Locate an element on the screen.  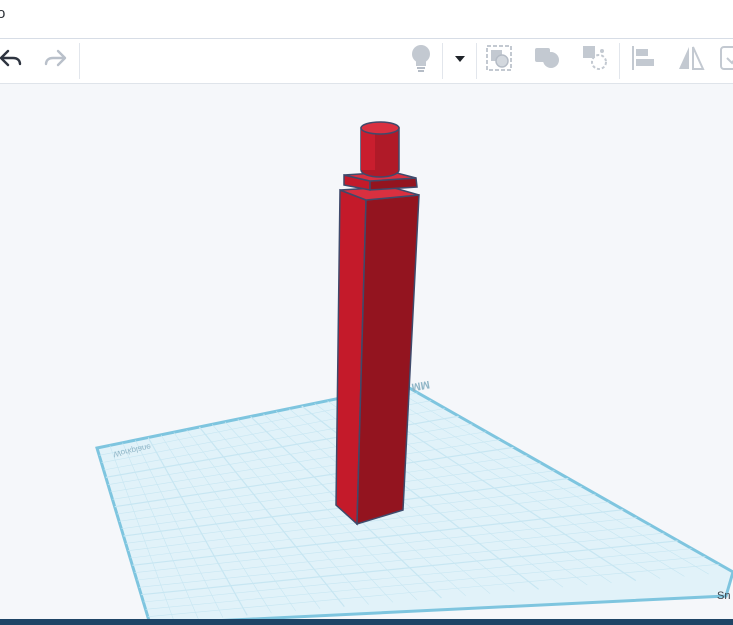
undo-button is located at coordinates (14, 60).